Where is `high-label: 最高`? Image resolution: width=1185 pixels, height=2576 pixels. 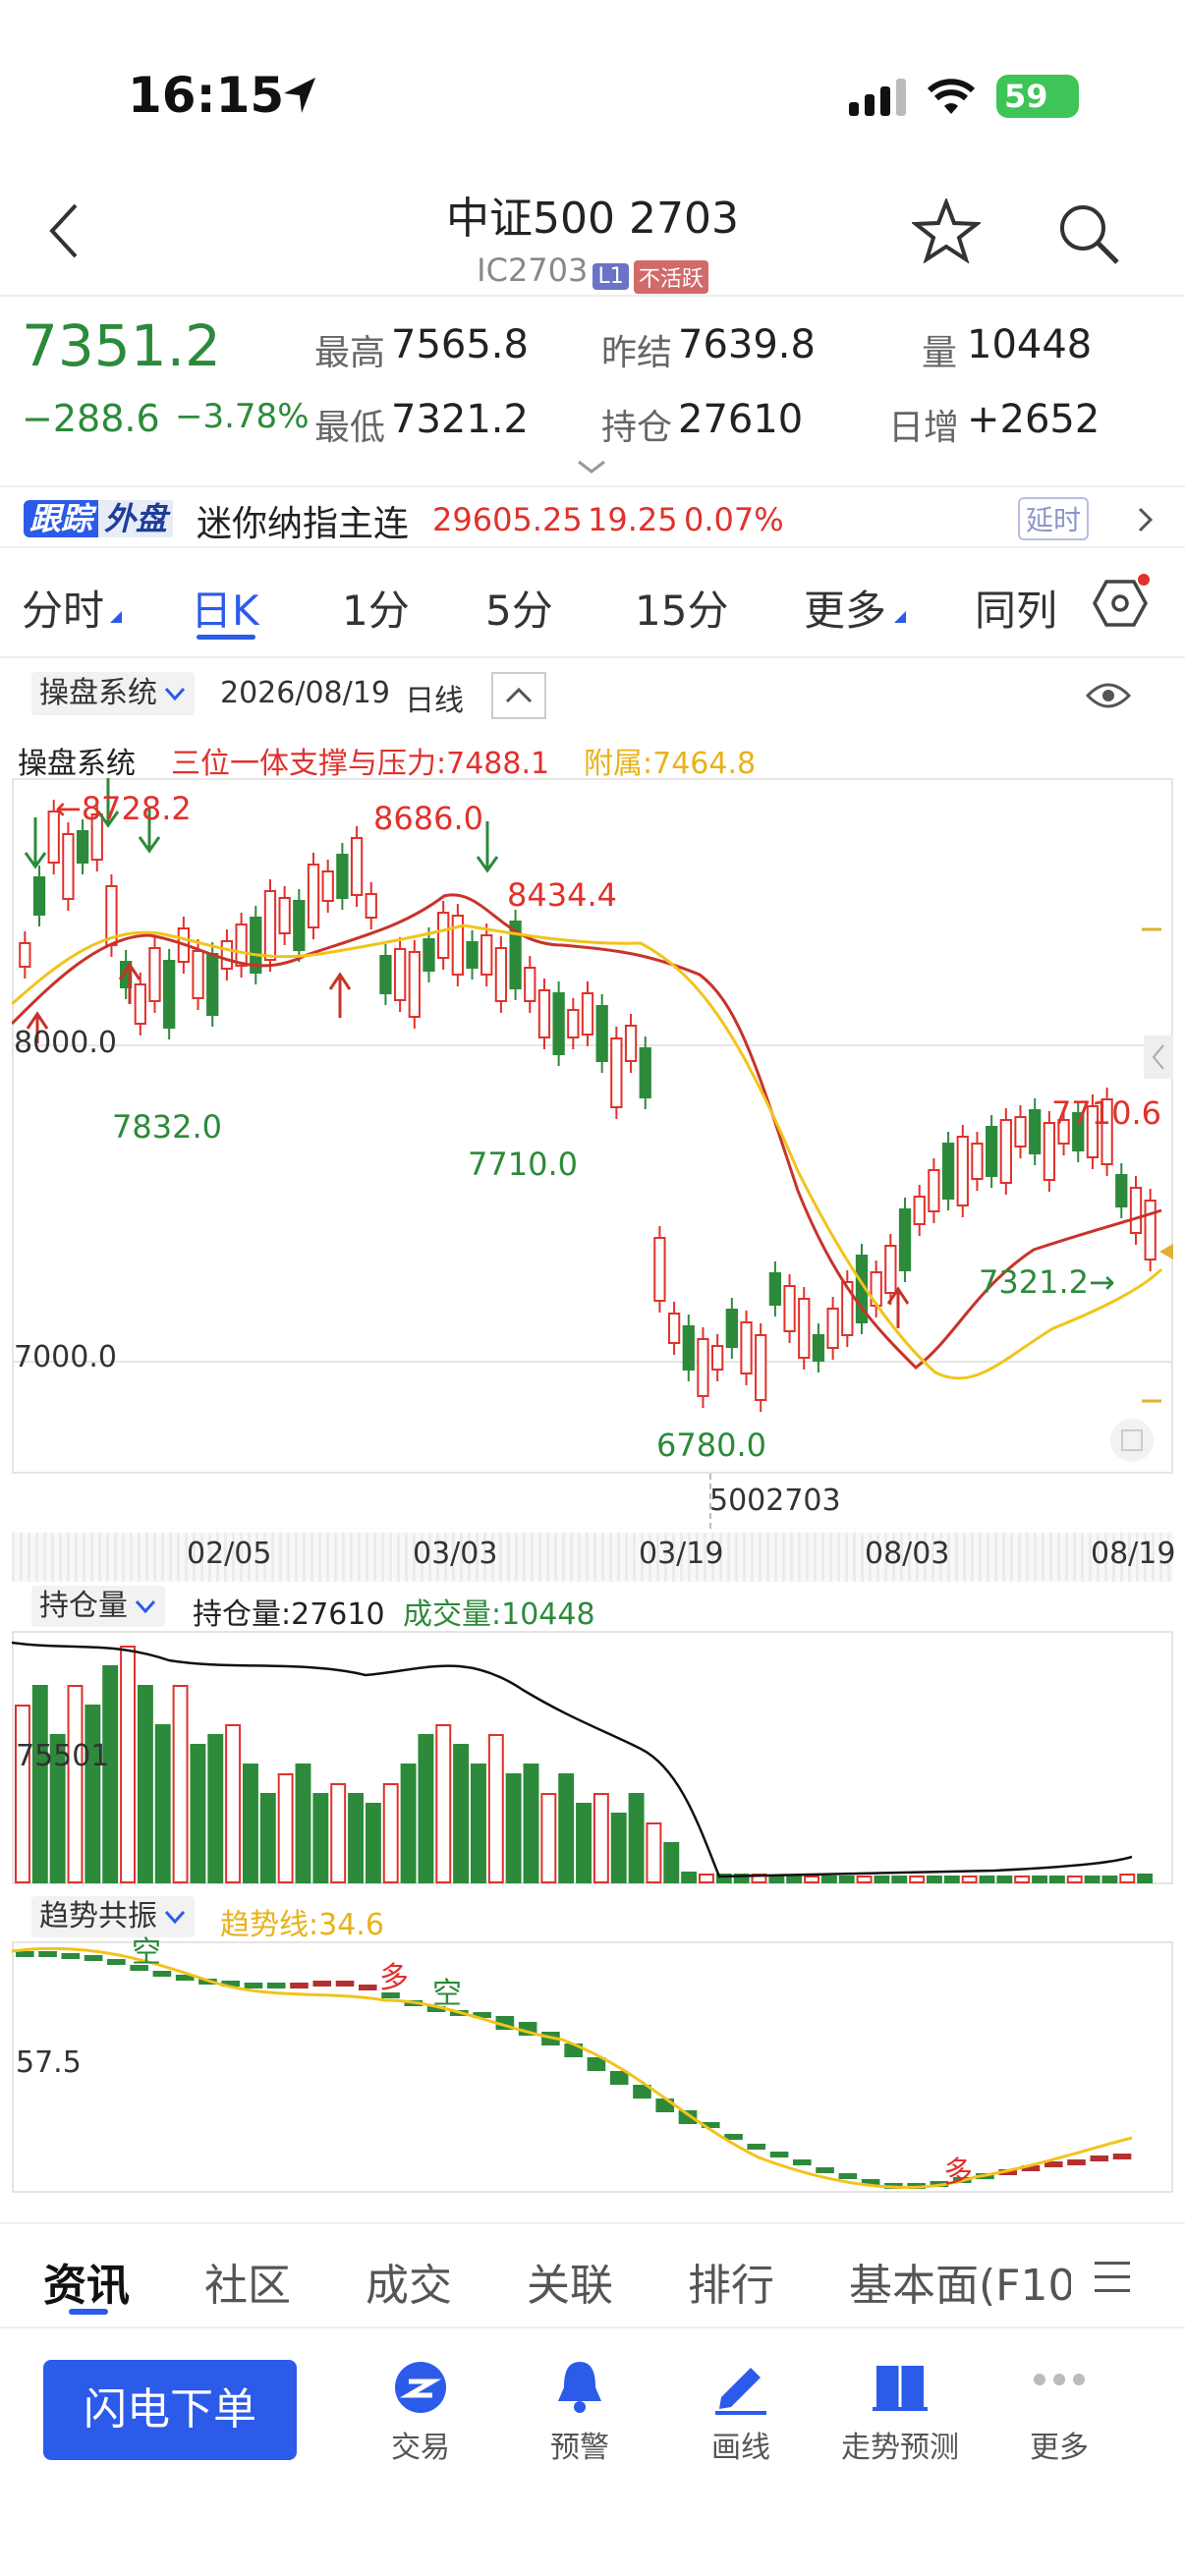
high-label: 最高 is located at coordinates (350, 353).